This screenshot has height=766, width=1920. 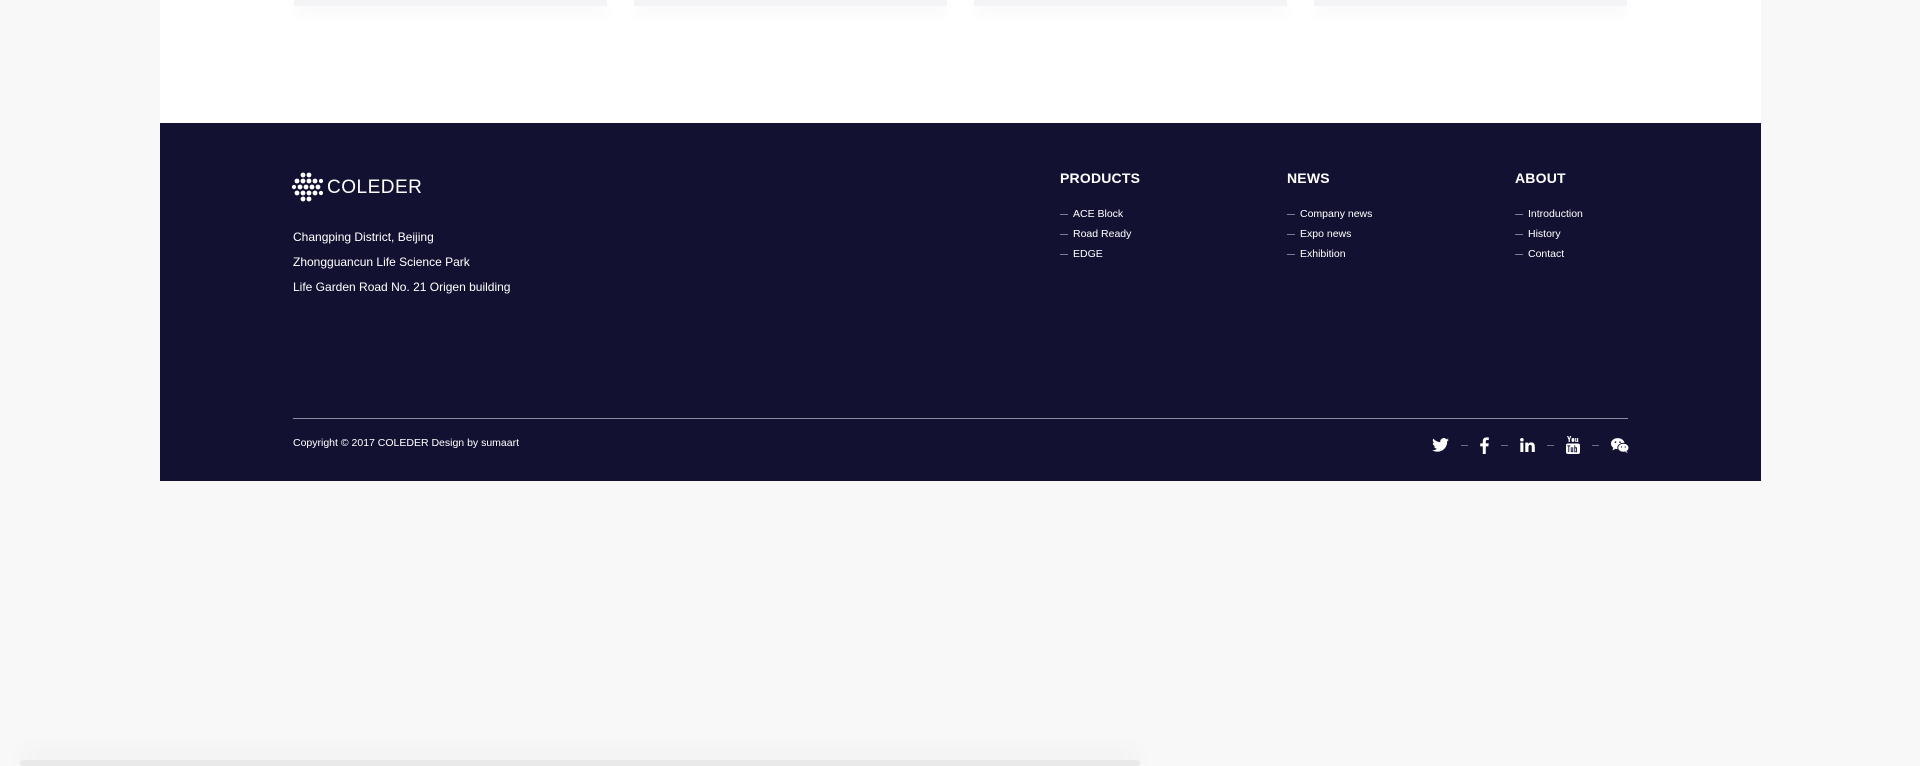 What do you see at coordinates (1440, 445) in the screenshot?
I see `twitter-icon` at bounding box center [1440, 445].